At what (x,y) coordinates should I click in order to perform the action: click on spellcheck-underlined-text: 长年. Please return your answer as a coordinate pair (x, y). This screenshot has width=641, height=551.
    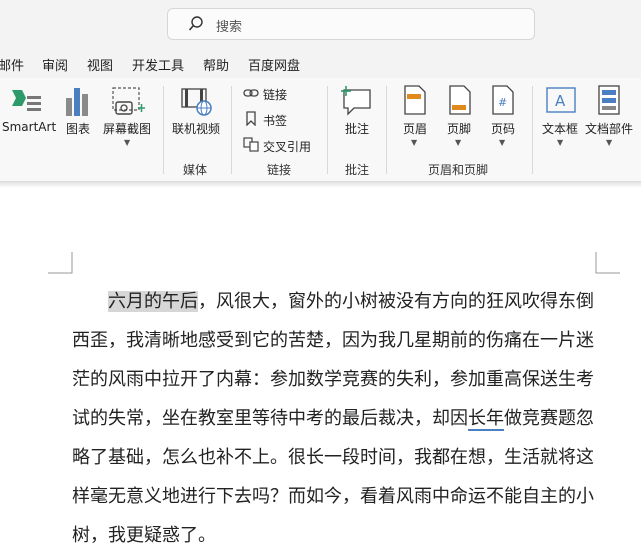
    Looking at the image, I should click on (486, 419).